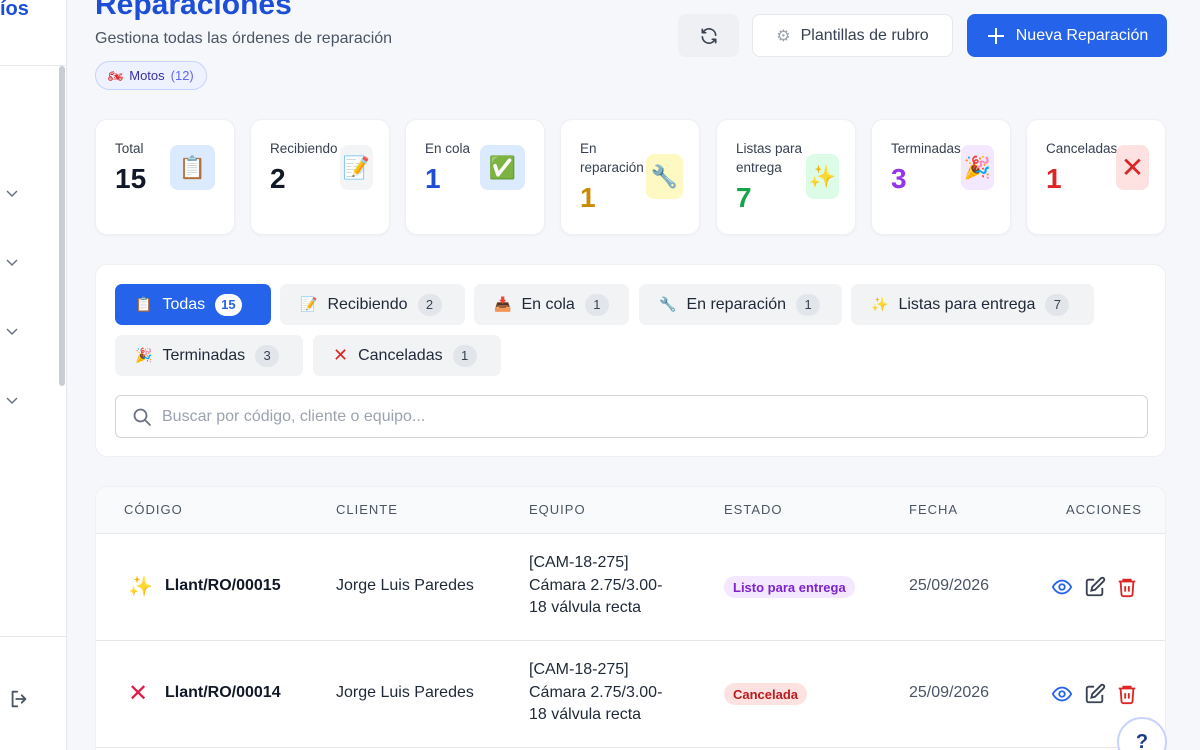  What do you see at coordinates (14, 10) in the screenshot?
I see `brand-logo-text: íos` at bounding box center [14, 10].